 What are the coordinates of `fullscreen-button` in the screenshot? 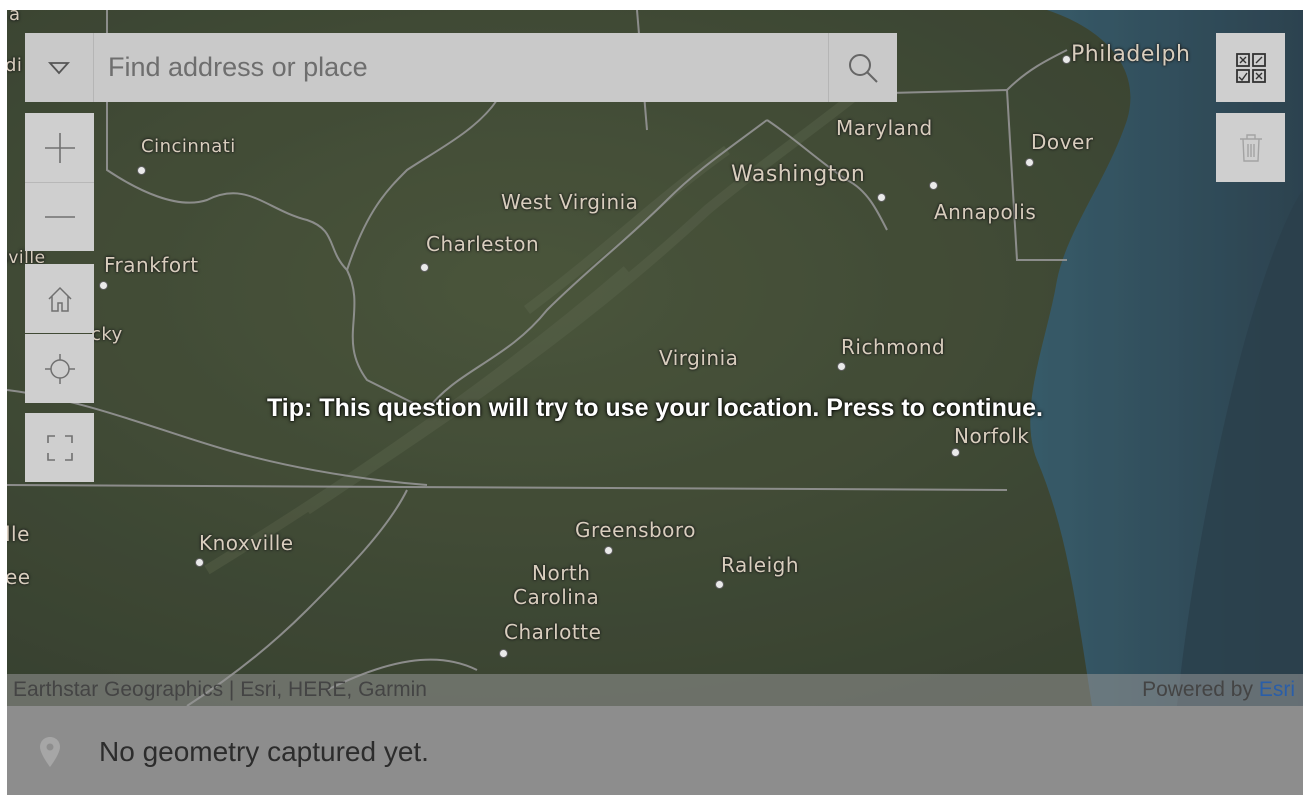 It's located at (59, 447).